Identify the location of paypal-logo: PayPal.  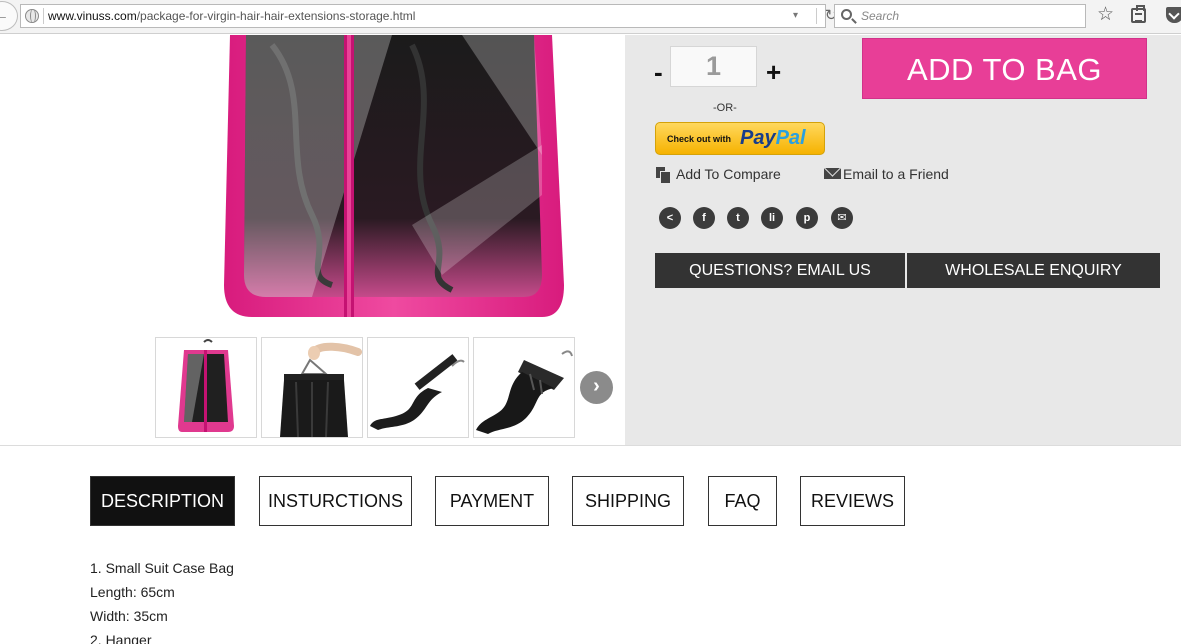
(773, 138).